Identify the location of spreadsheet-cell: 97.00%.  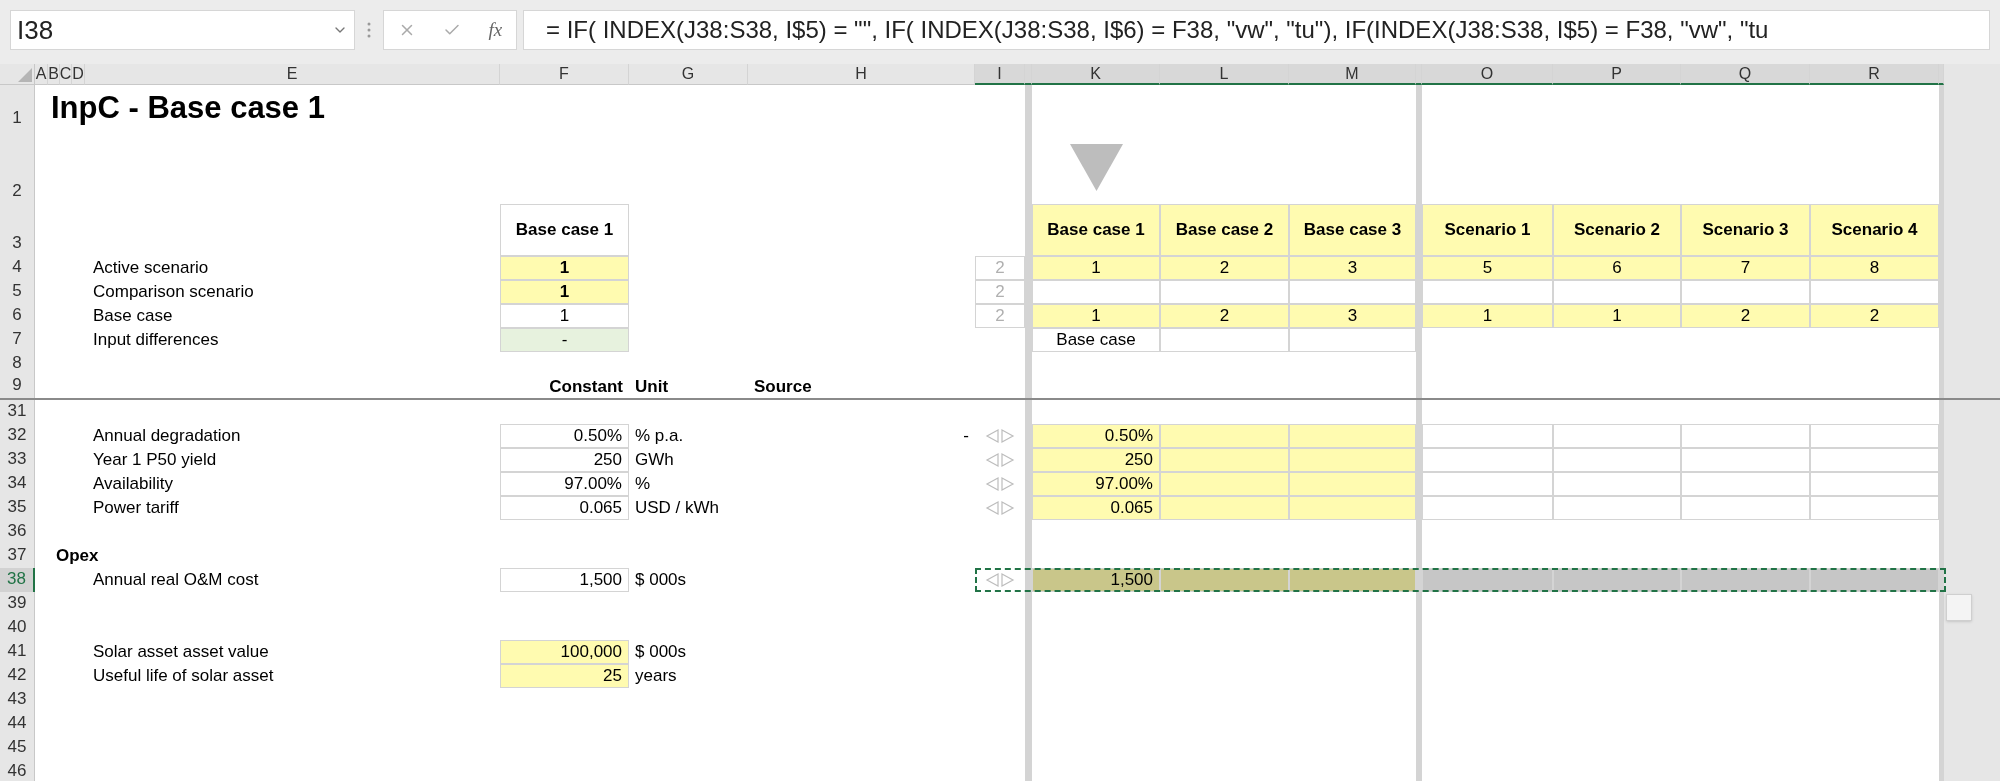
(1096, 484).